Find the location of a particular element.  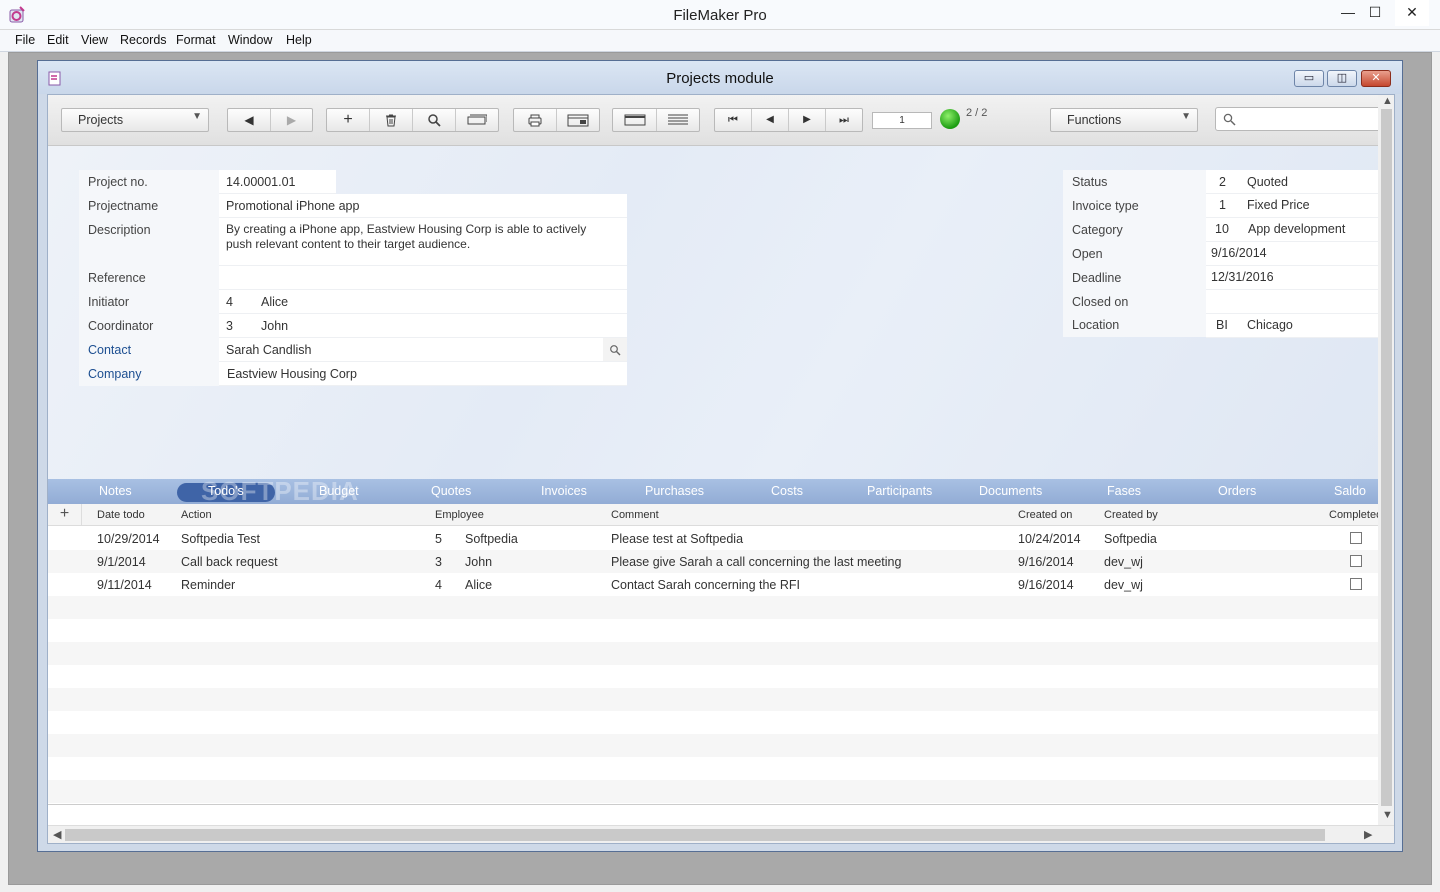

col-created-by: Created by is located at coordinates (1131, 515).